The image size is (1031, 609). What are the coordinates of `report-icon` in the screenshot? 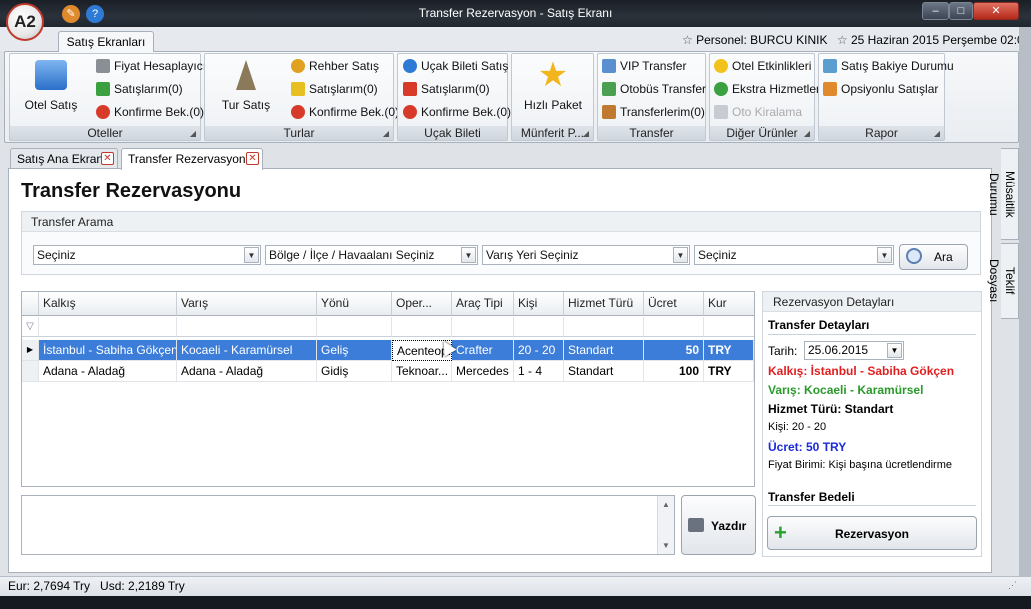 It's located at (830, 66).